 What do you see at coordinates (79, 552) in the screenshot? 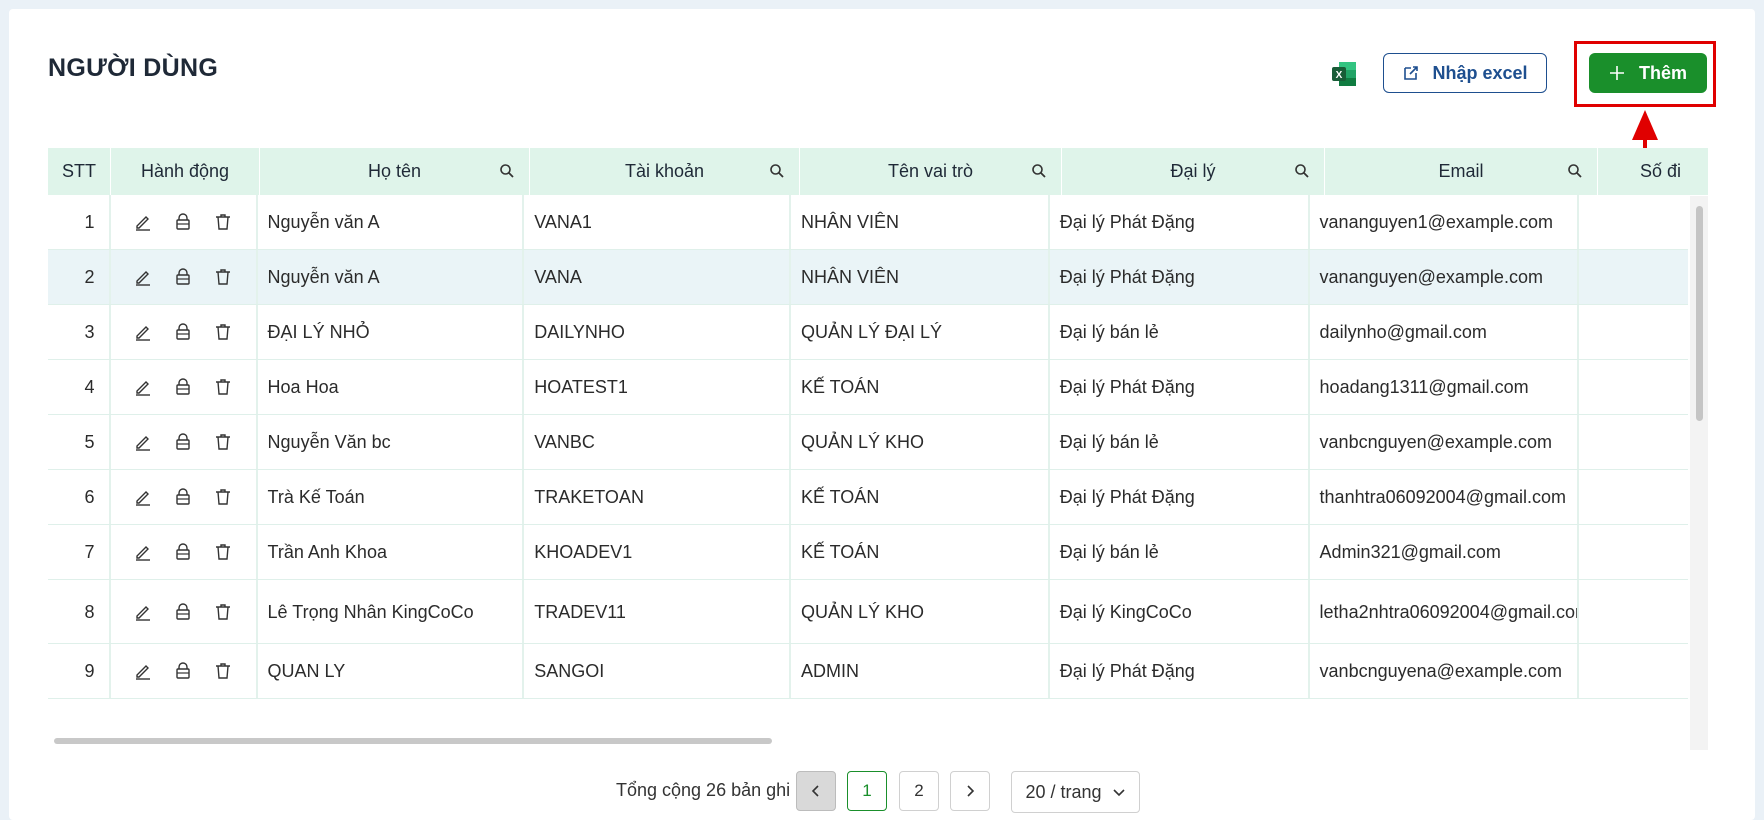
I see `cell-stt: 7` at bounding box center [79, 552].